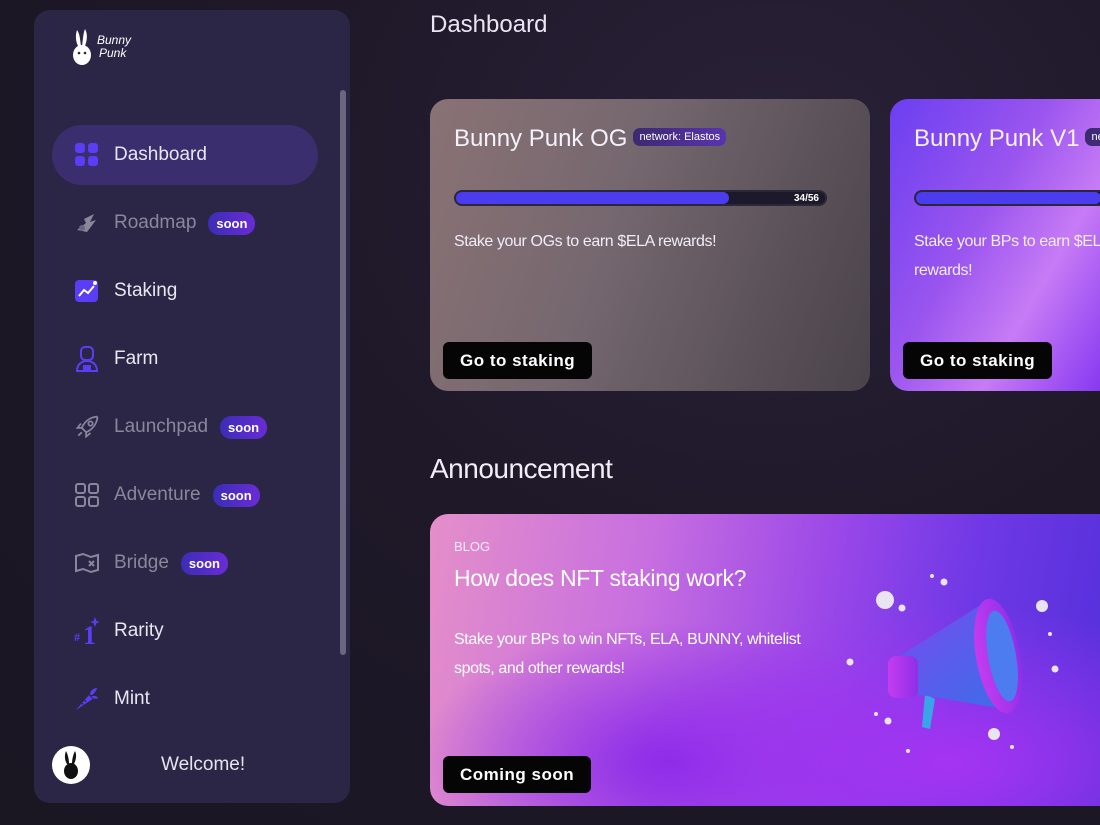 Image resolution: width=1100 pixels, height=825 pixels. Describe the element at coordinates (943, 270) in the screenshot. I see `card-description-line2: rewards!` at that location.